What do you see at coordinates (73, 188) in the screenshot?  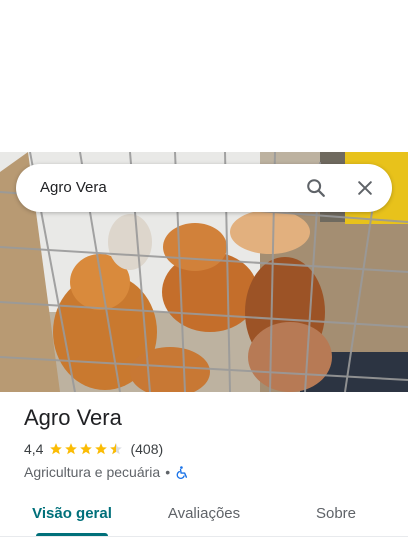 I see `search-input: Agro Vera` at bounding box center [73, 188].